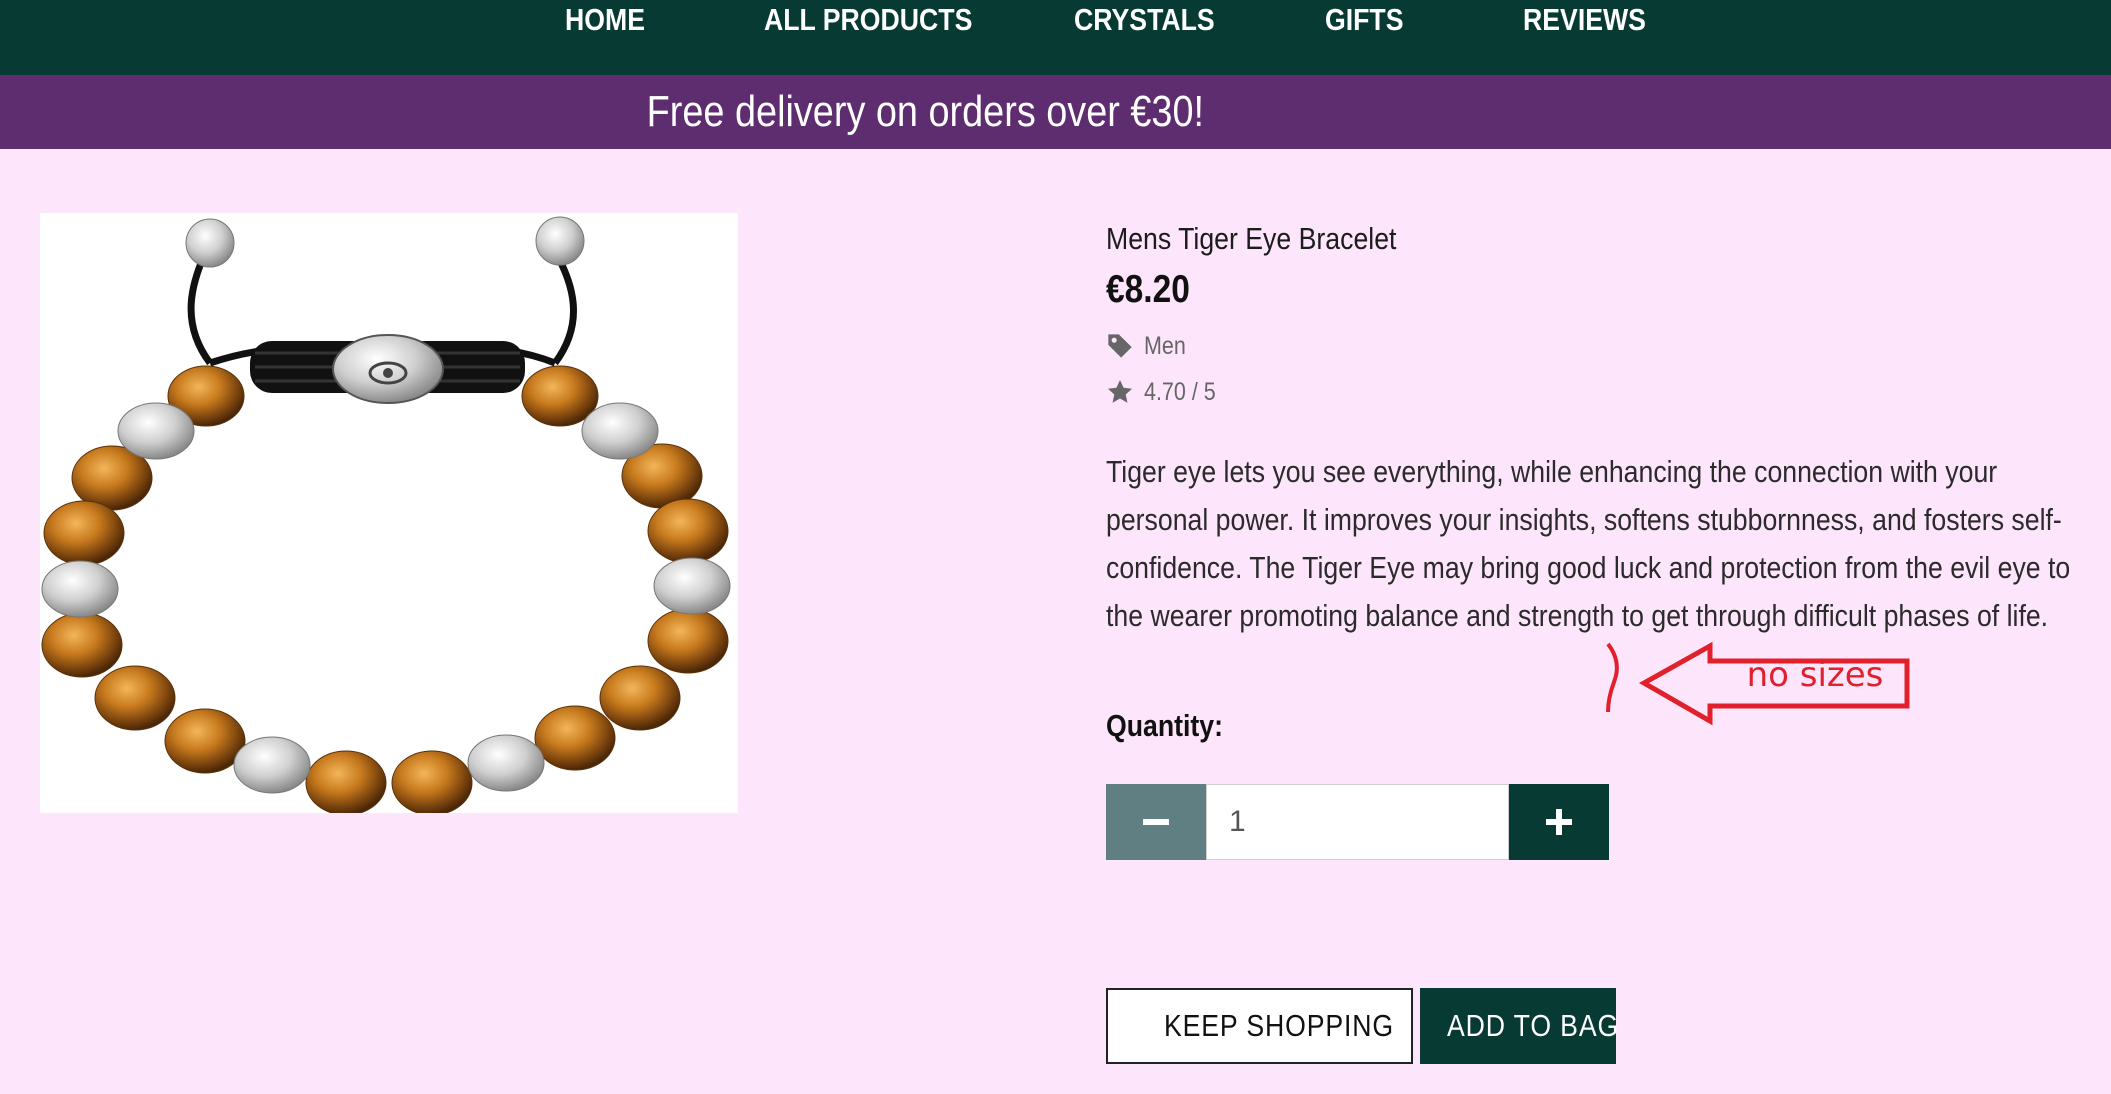  I want to click on product-name-text: Mens Tiger Eye Bracelet, so click(1251, 238).